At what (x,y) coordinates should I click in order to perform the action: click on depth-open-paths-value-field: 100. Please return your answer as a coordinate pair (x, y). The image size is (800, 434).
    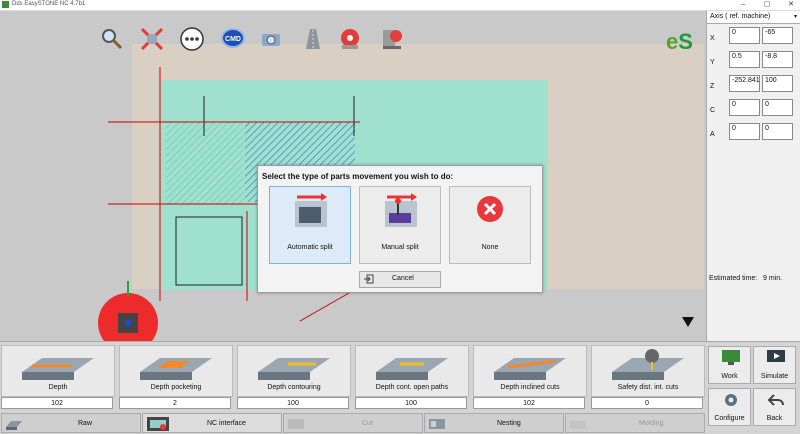
    Looking at the image, I should click on (411, 403).